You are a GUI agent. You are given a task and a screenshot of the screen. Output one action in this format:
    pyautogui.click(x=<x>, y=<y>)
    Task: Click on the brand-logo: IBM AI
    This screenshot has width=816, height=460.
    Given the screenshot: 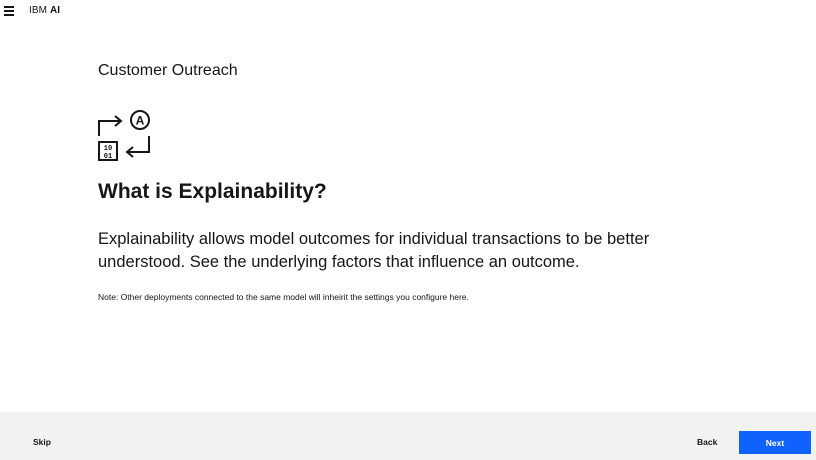 What is the action you would take?
    pyautogui.click(x=44, y=10)
    